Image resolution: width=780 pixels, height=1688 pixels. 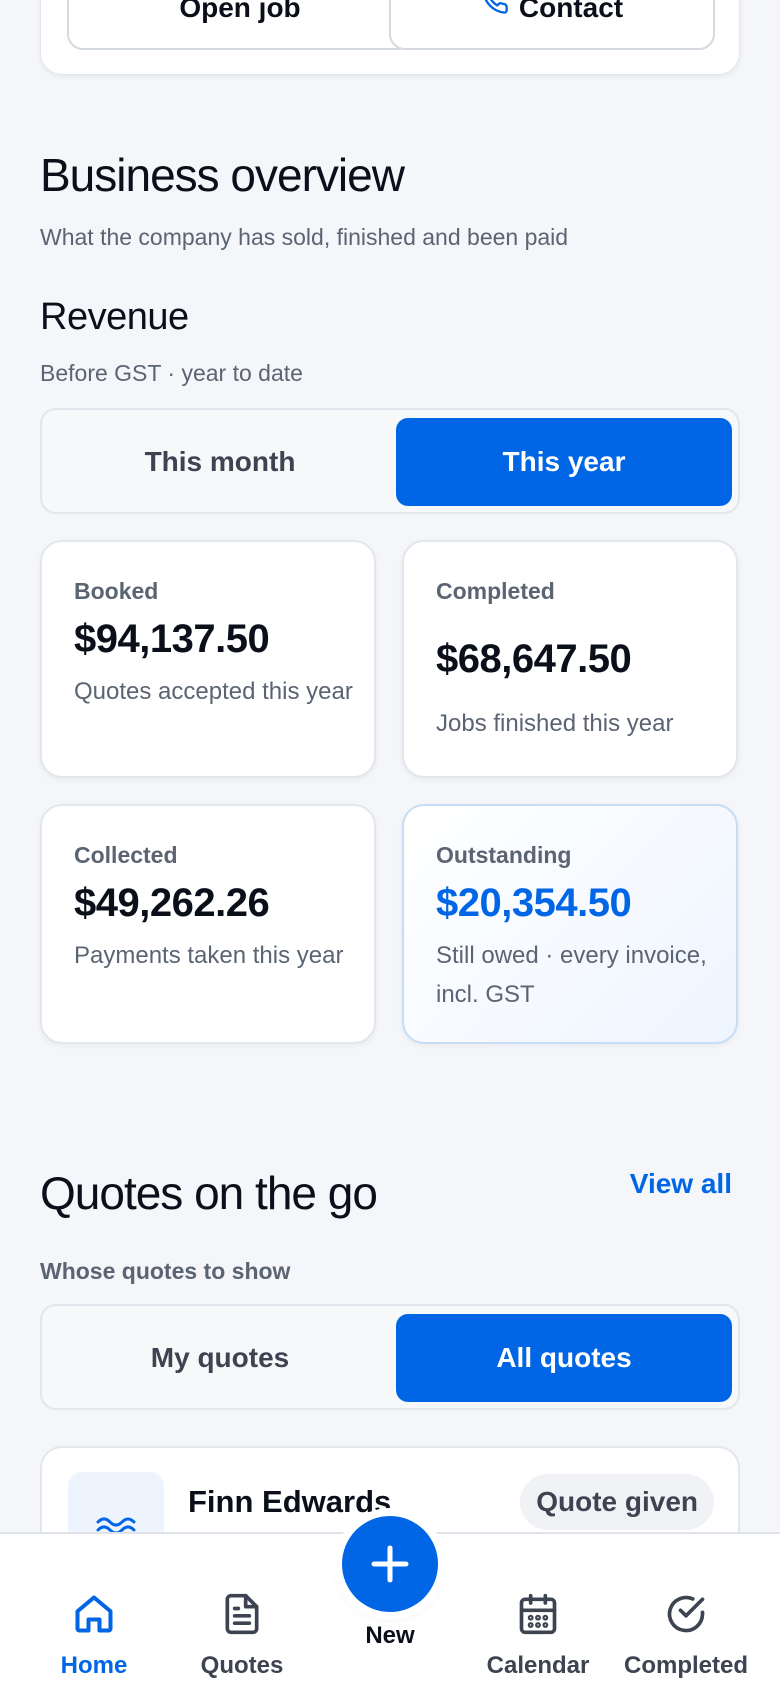 What do you see at coordinates (617, 1502) in the screenshot?
I see `status-badge: Quote given` at bounding box center [617, 1502].